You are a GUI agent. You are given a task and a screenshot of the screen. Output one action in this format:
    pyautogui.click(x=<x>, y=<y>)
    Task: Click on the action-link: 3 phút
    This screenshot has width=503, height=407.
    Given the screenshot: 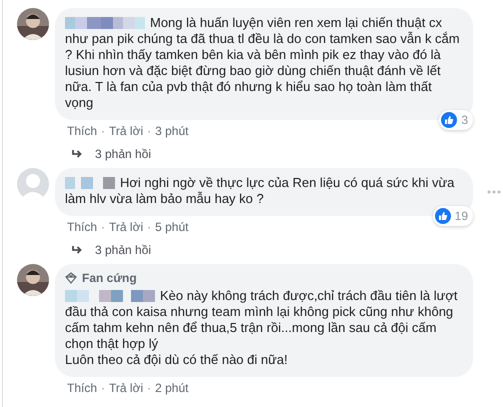 What is the action you would take?
    pyautogui.click(x=171, y=131)
    